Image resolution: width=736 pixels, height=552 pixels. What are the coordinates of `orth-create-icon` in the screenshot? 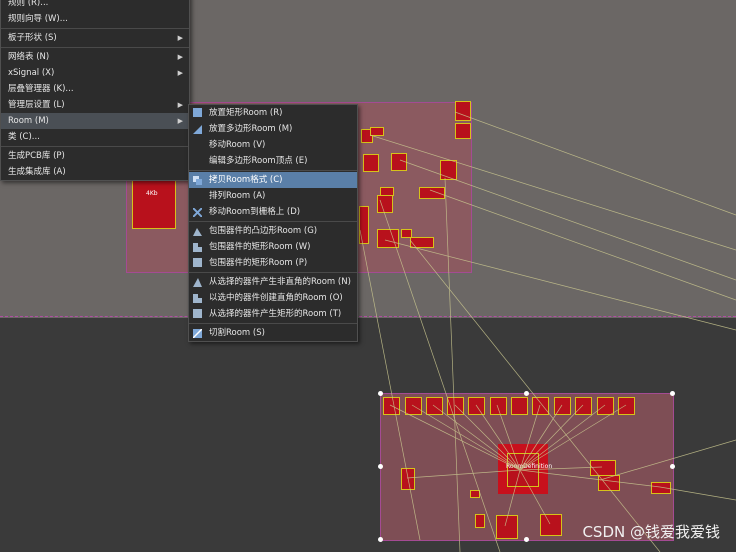 It's located at (197, 298).